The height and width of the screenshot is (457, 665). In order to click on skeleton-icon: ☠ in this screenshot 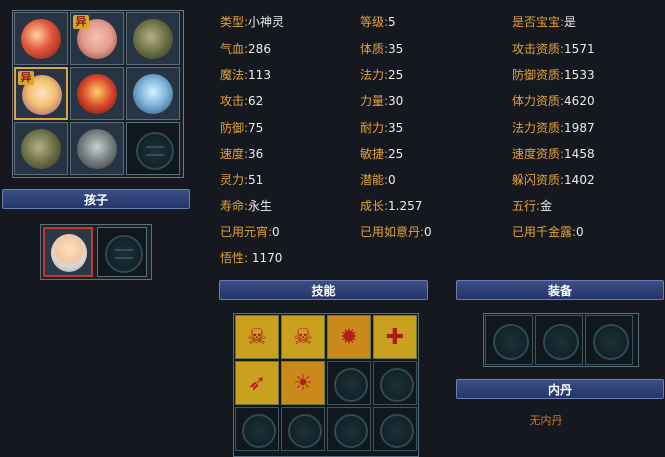, I will do `click(257, 337)`.